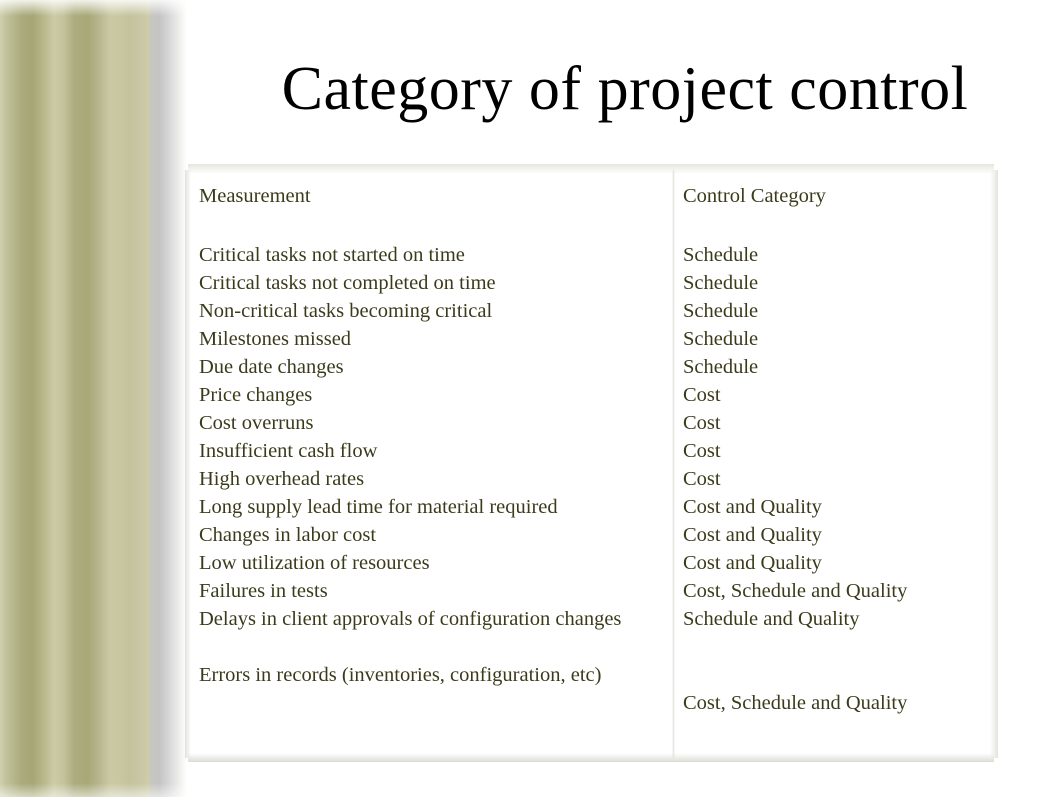 This screenshot has width=1062, height=797. Describe the element at coordinates (754, 196) in the screenshot. I see `column-header-control-category: Control Category` at that location.